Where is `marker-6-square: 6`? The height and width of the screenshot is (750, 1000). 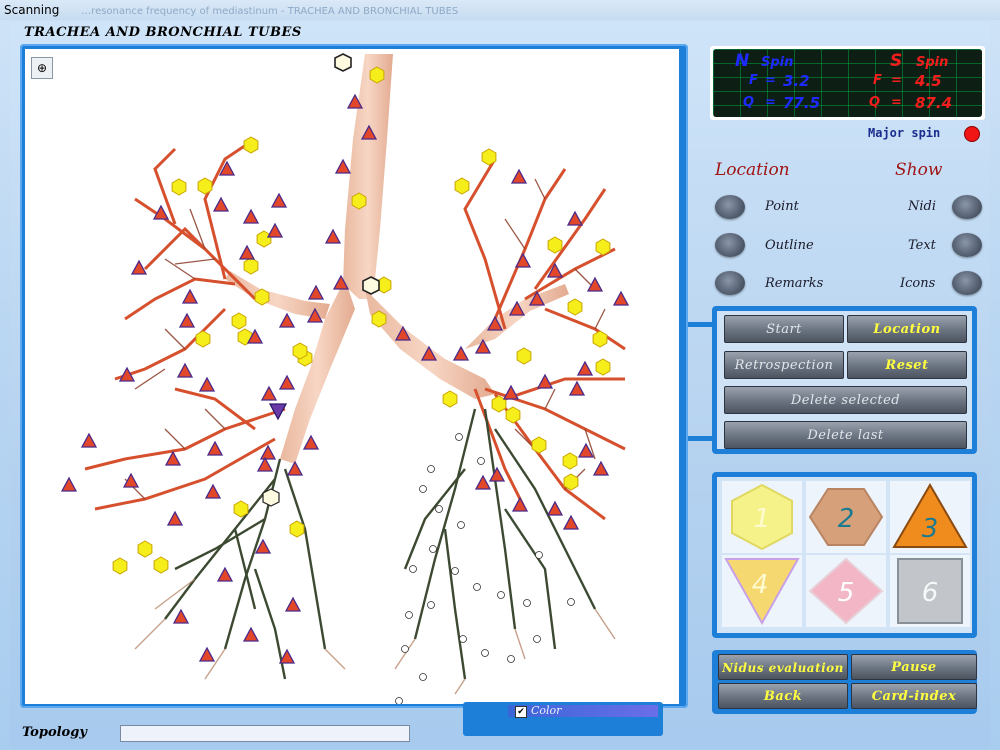
marker-6-square: 6 is located at coordinates (930, 591).